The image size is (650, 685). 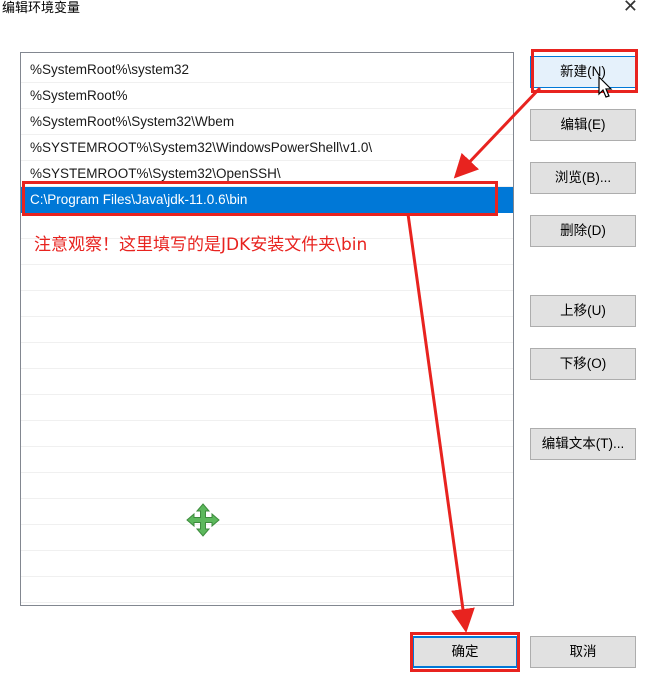 What do you see at coordinates (583, 652) in the screenshot?
I see `cancel-button: 取消` at bounding box center [583, 652].